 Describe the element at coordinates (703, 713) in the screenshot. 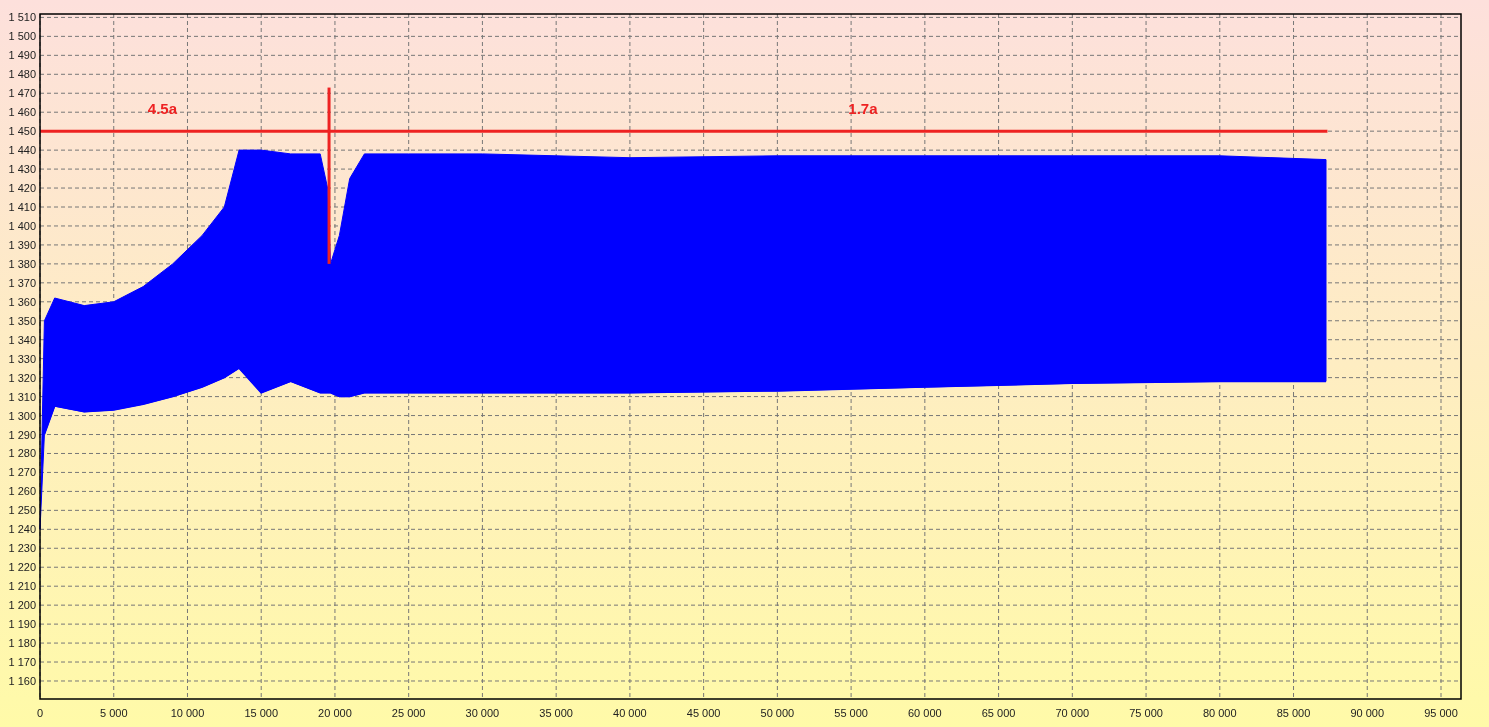

I see `x-tick-label: 45 000` at that location.